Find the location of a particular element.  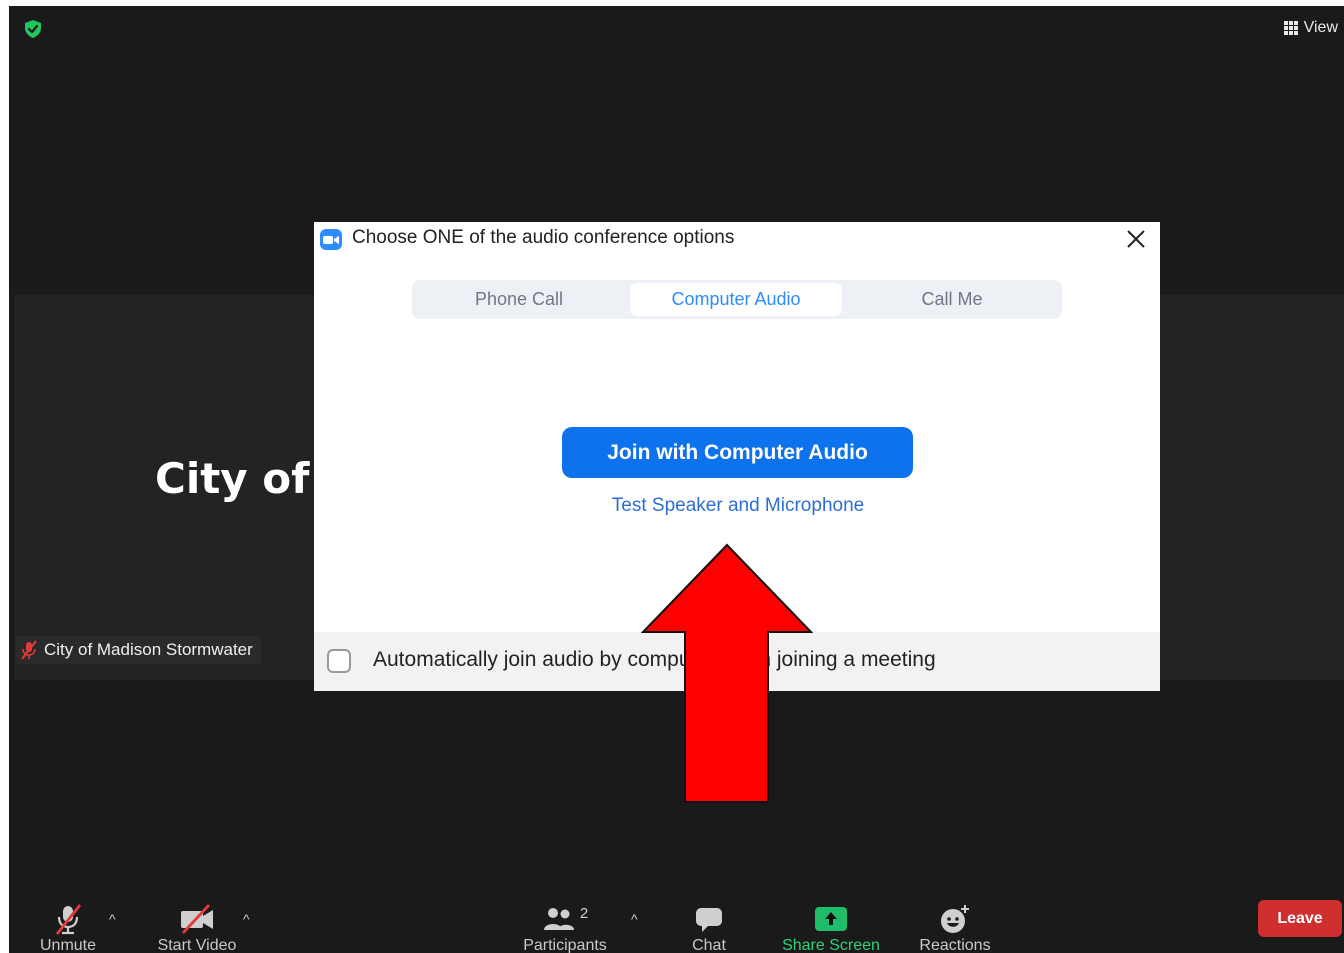

participant-name-tag: City of Madison Stormwater is located at coordinates (138, 650).